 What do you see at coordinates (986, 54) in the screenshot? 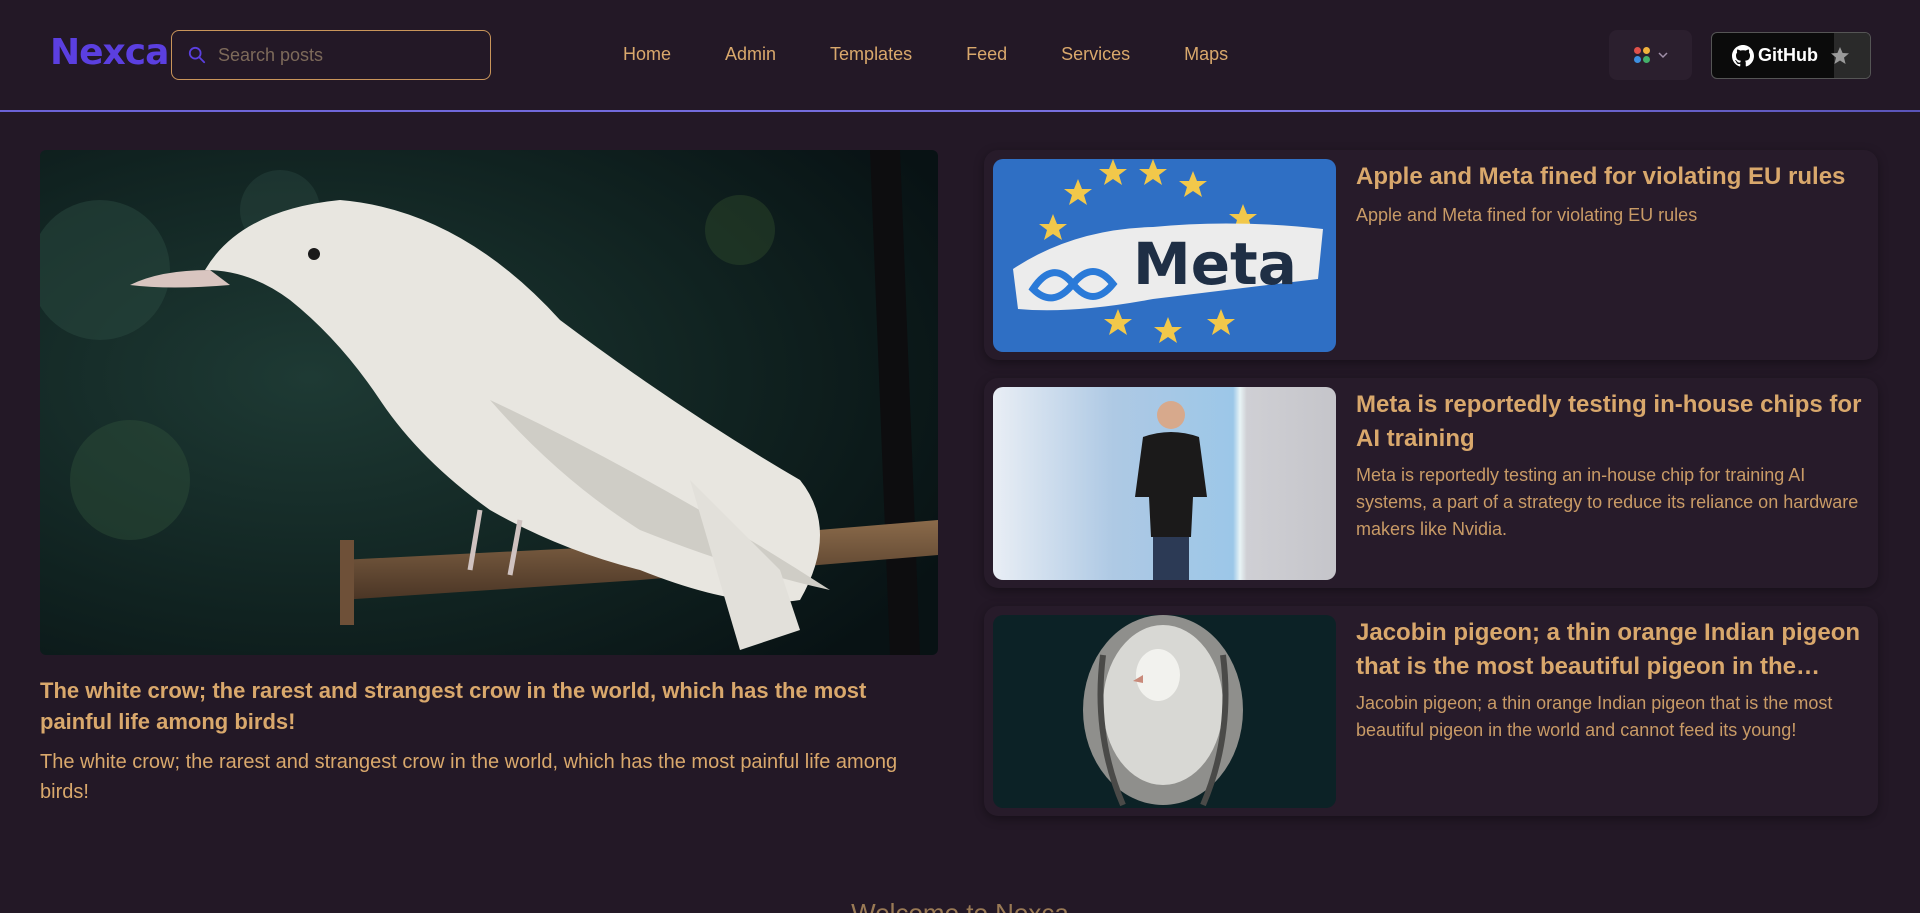
I see `nav-feed: Feed` at bounding box center [986, 54].